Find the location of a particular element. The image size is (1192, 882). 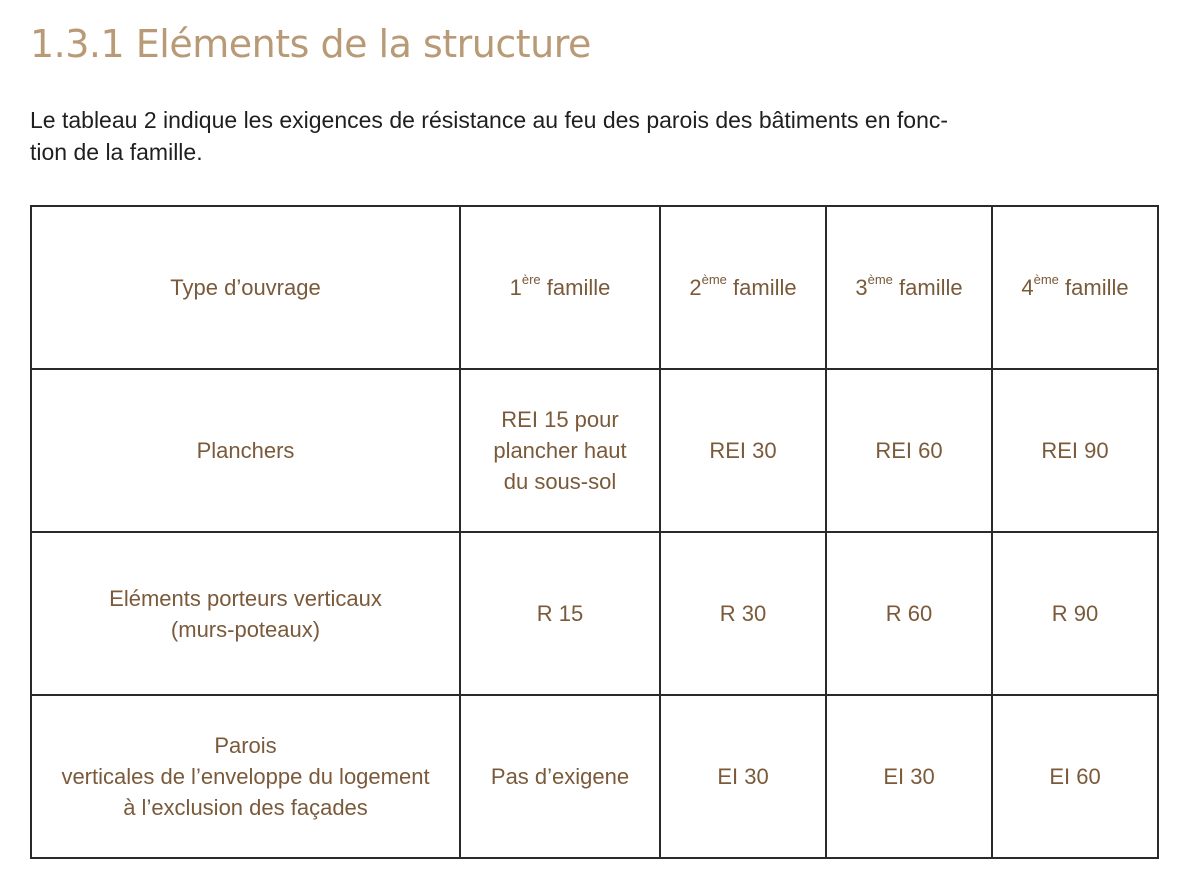

family-2-cell: REI 30 is located at coordinates (743, 450).